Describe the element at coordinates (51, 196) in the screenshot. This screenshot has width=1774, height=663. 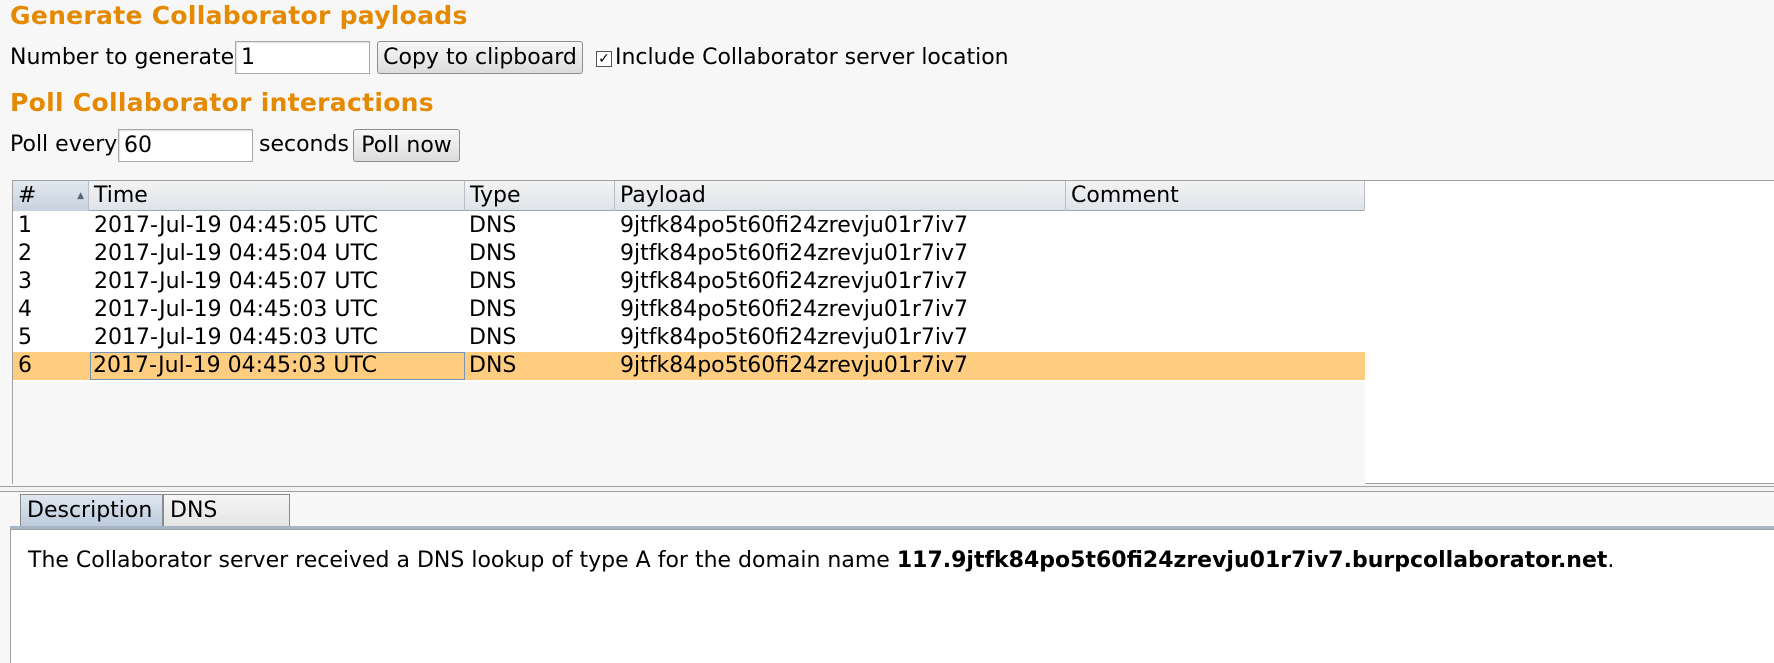
I see `column-header-number: # ▲` at that location.